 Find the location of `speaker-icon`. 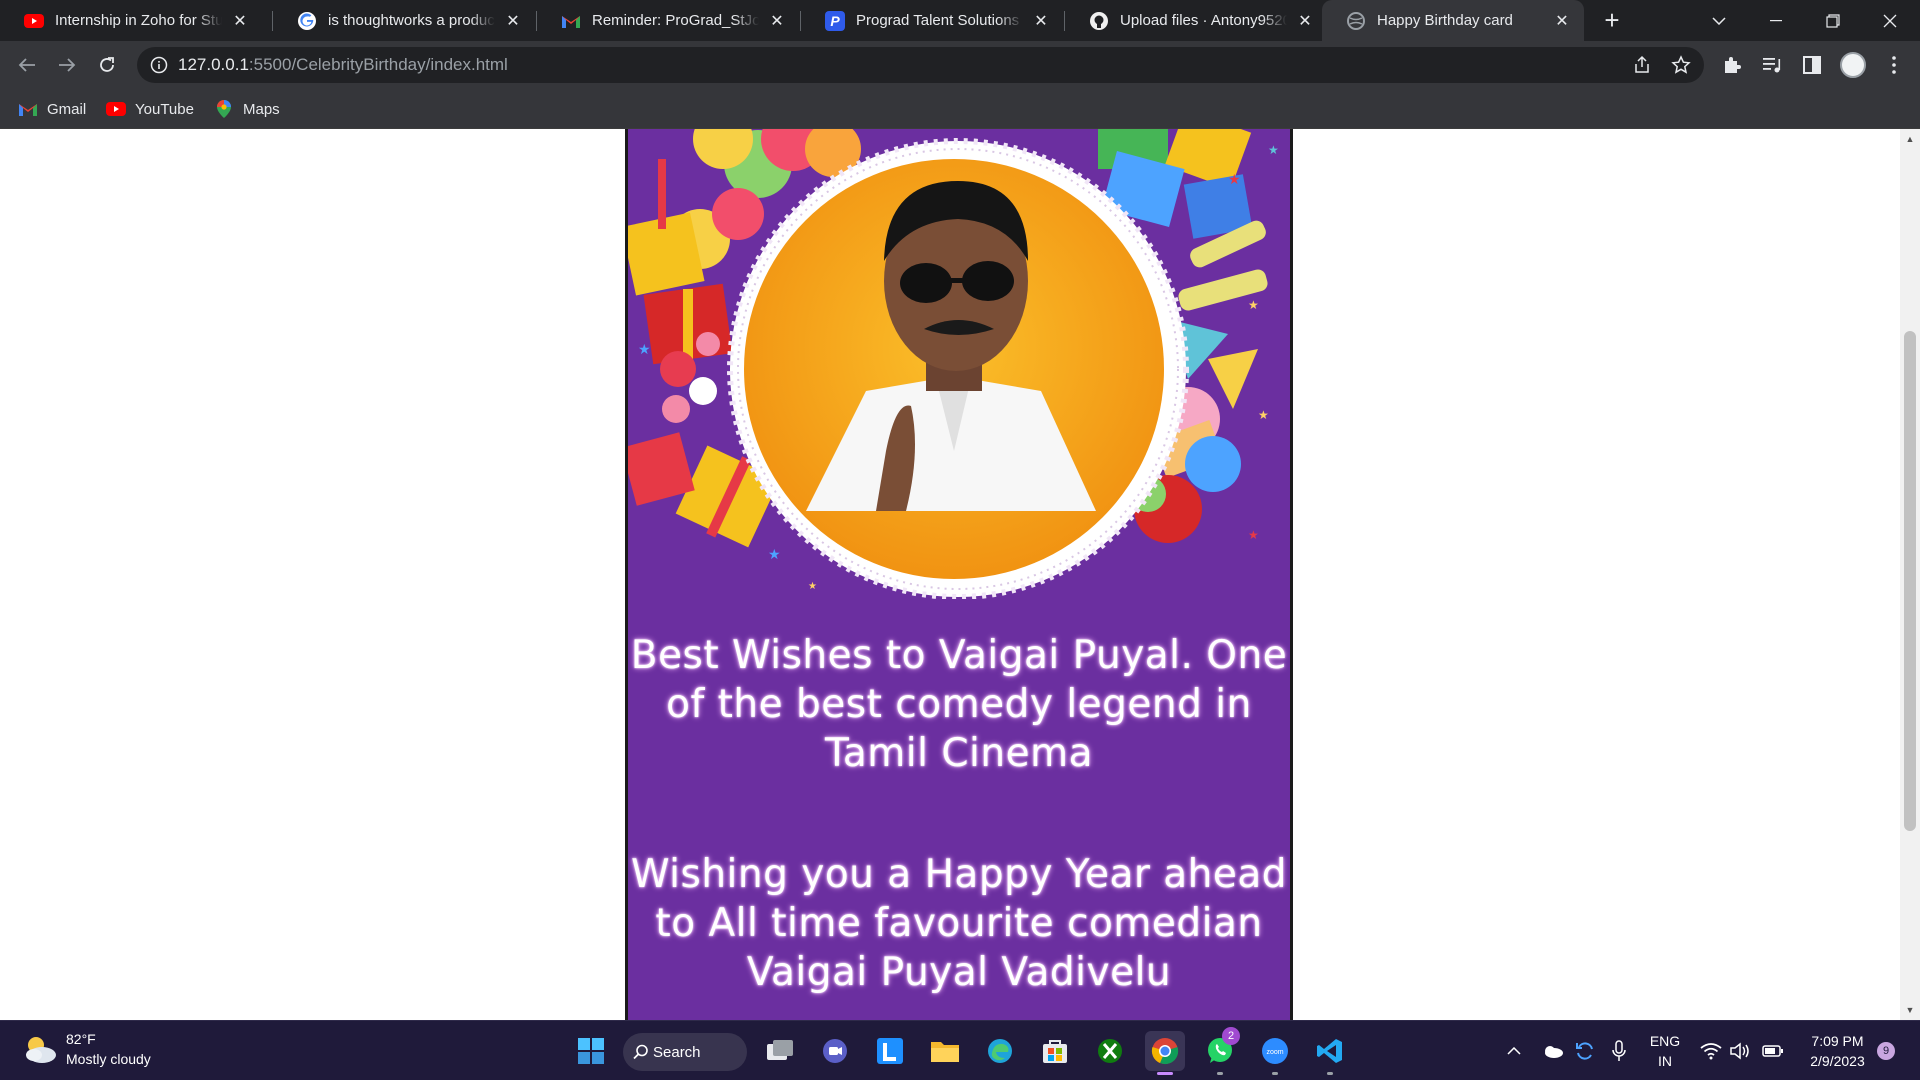

speaker-icon is located at coordinates (1739, 1051).